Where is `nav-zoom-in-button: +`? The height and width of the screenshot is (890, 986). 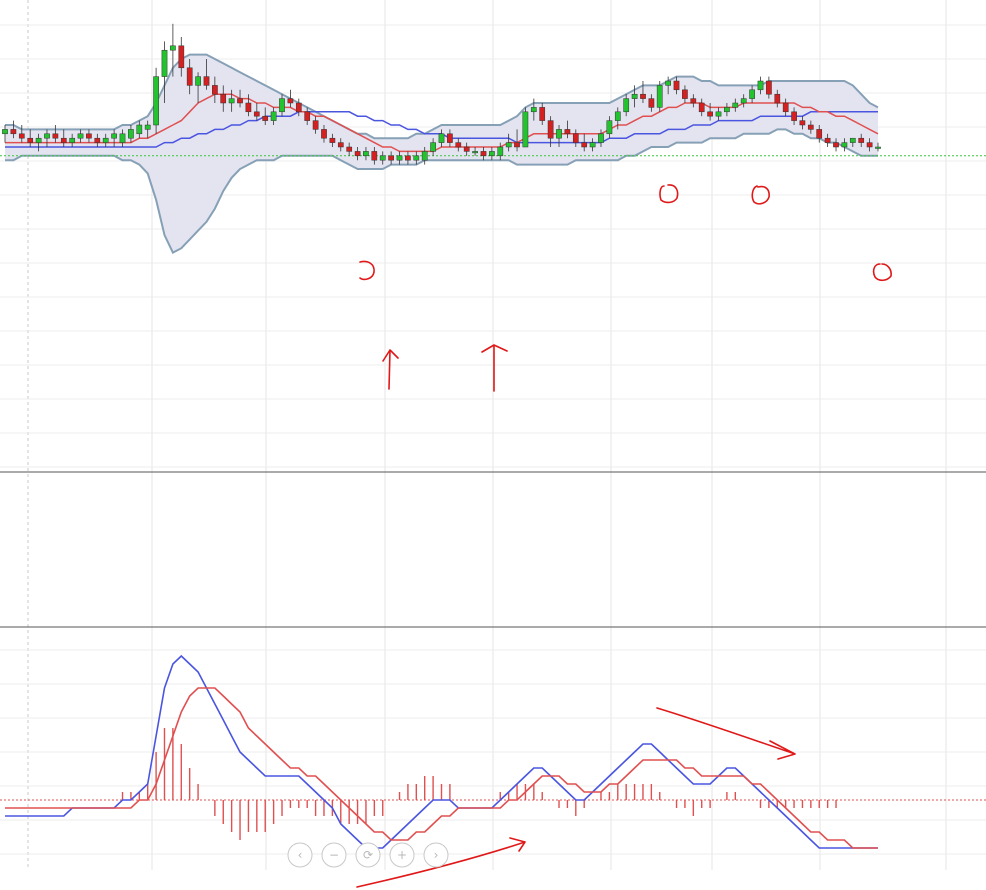
nav-zoom-in-button: + is located at coordinates (402, 855).